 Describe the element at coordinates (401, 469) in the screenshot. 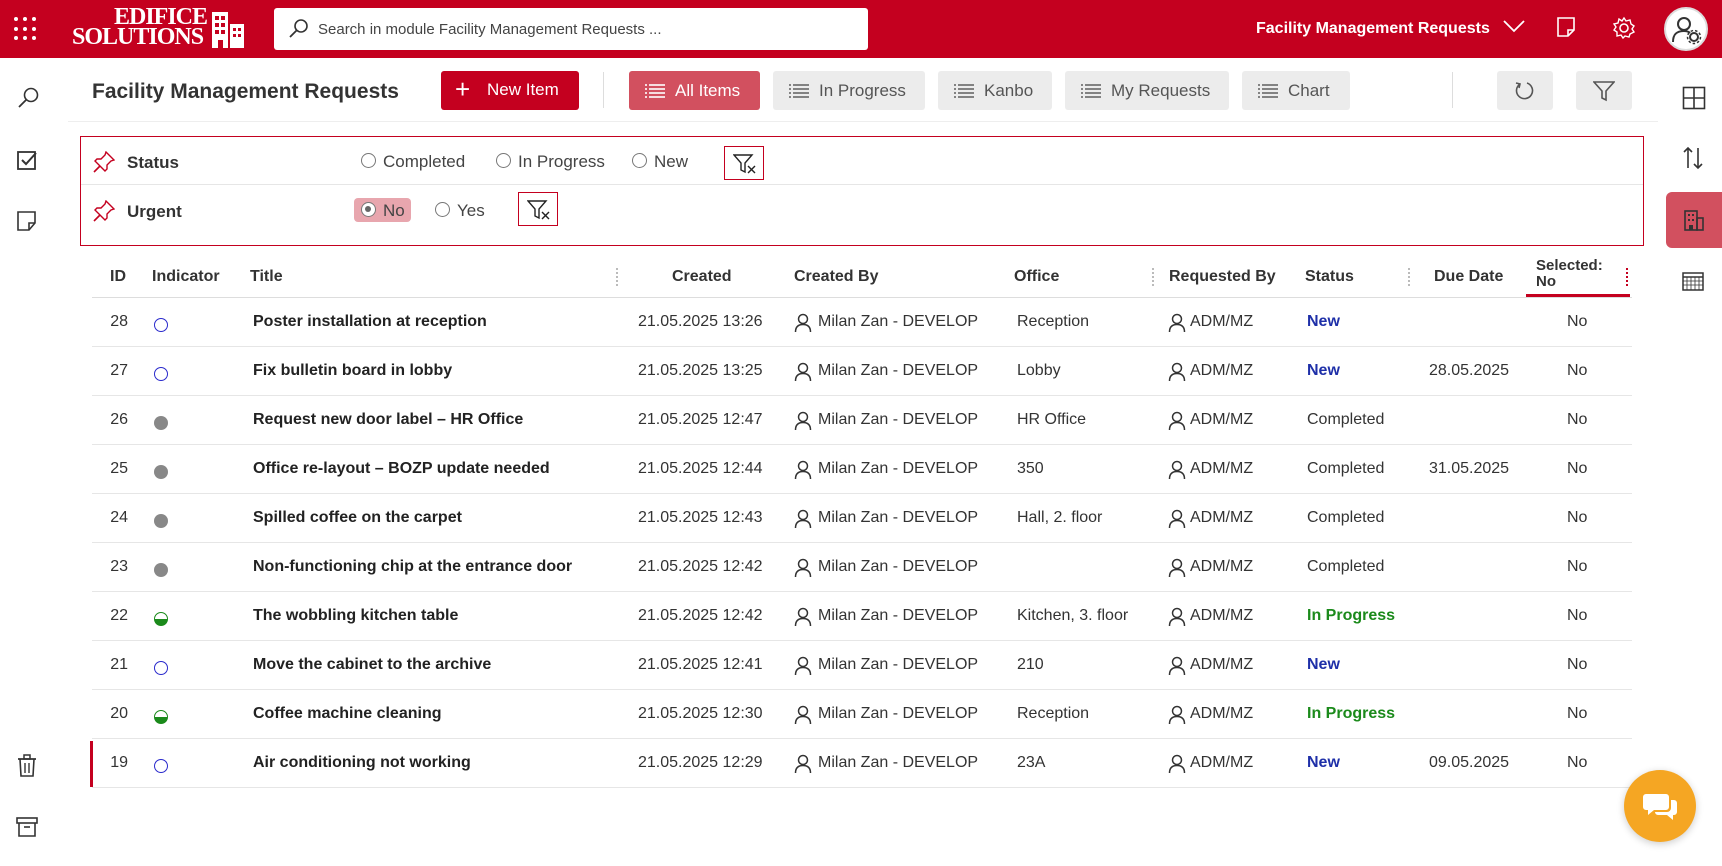

I see `cell-title: Office re-layout – BOZP update needed` at that location.